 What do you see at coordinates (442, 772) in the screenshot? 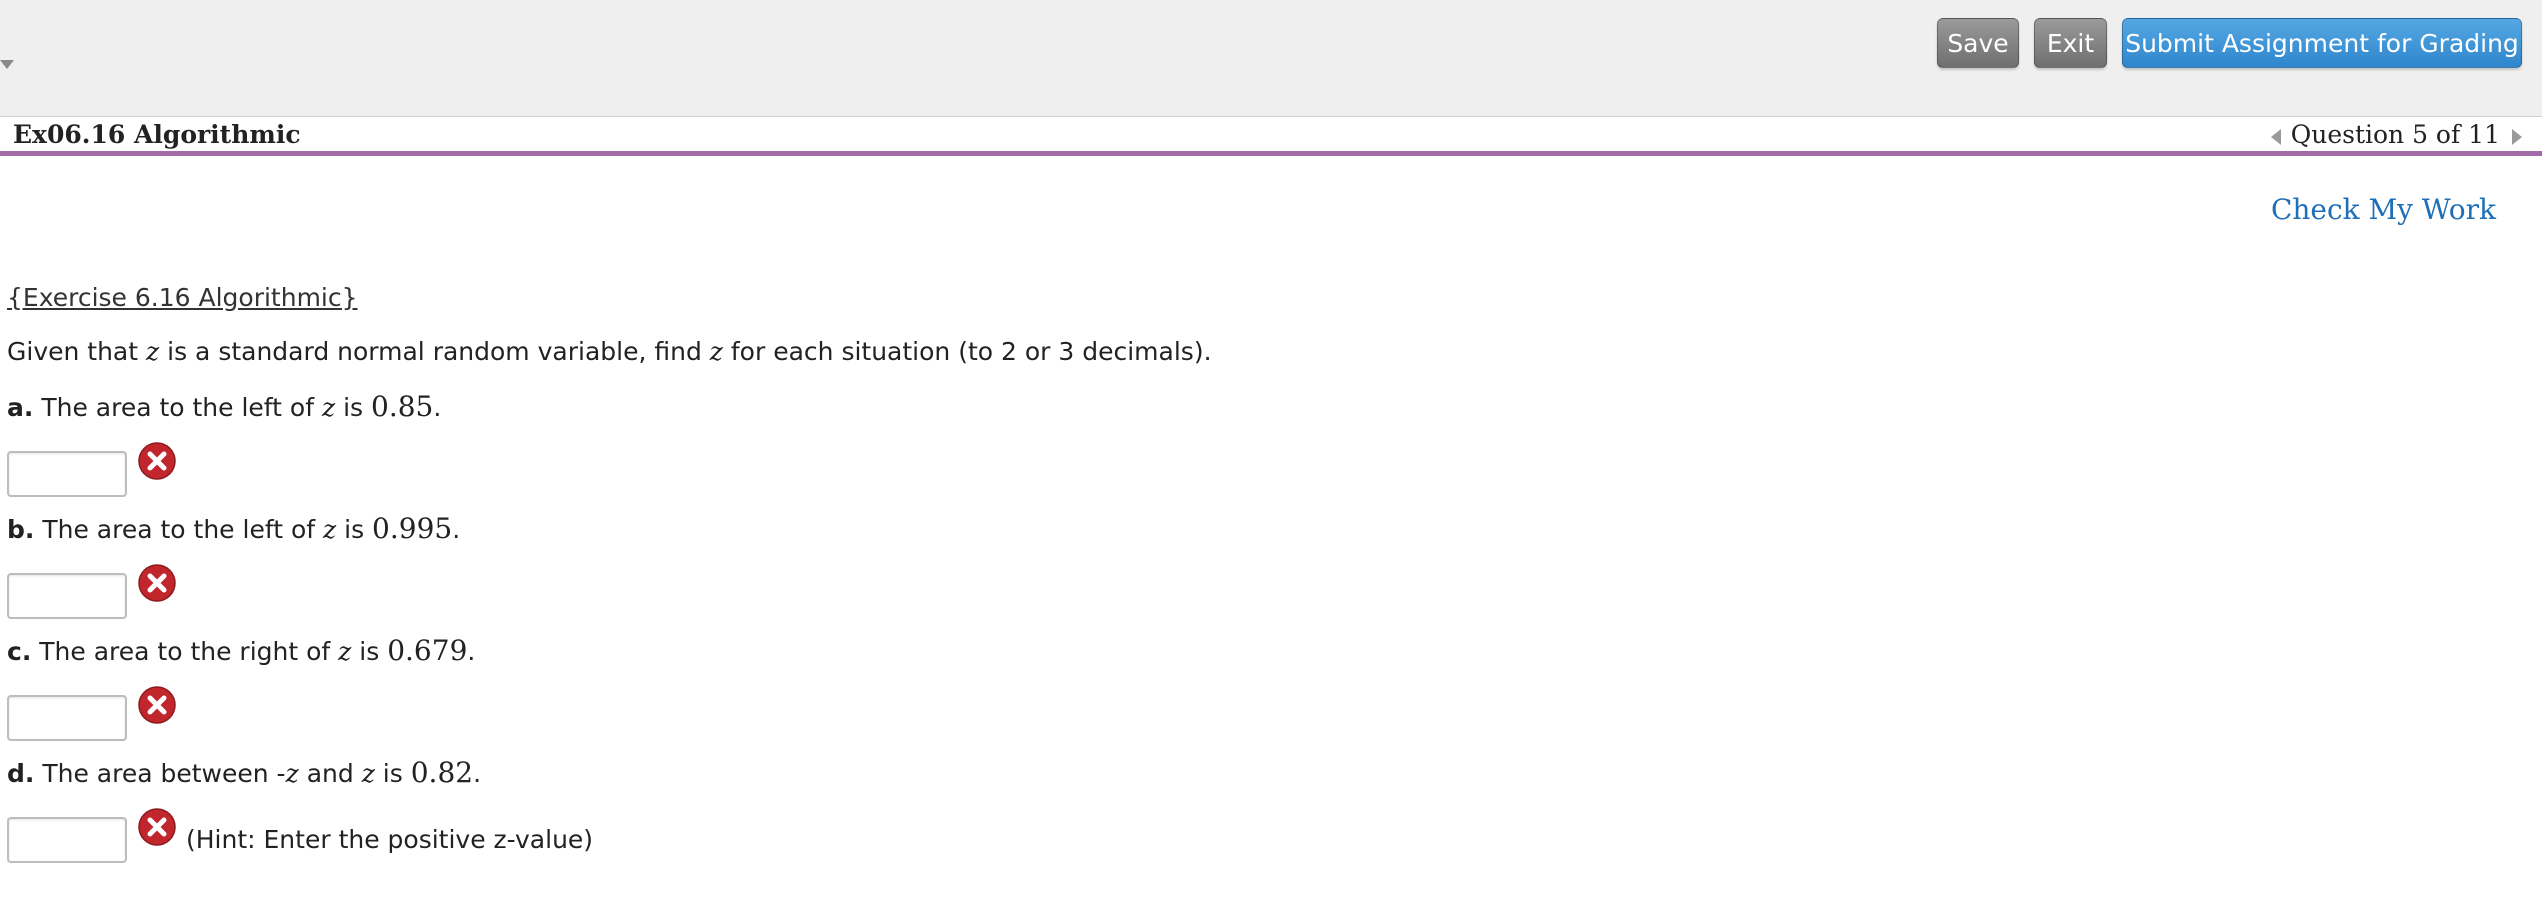
I see `part-value: 0.82` at bounding box center [442, 772].